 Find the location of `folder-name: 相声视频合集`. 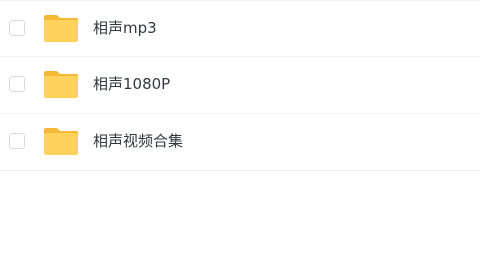

folder-name: 相声视频合集 is located at coordinates (138, 141).